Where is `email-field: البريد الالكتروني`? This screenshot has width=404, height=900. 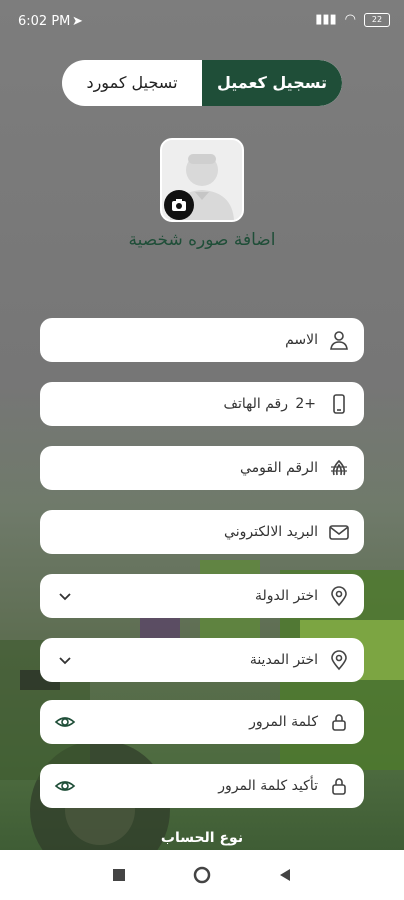
email-field: البريد الالكتروني is located at coordinates (202, 532).